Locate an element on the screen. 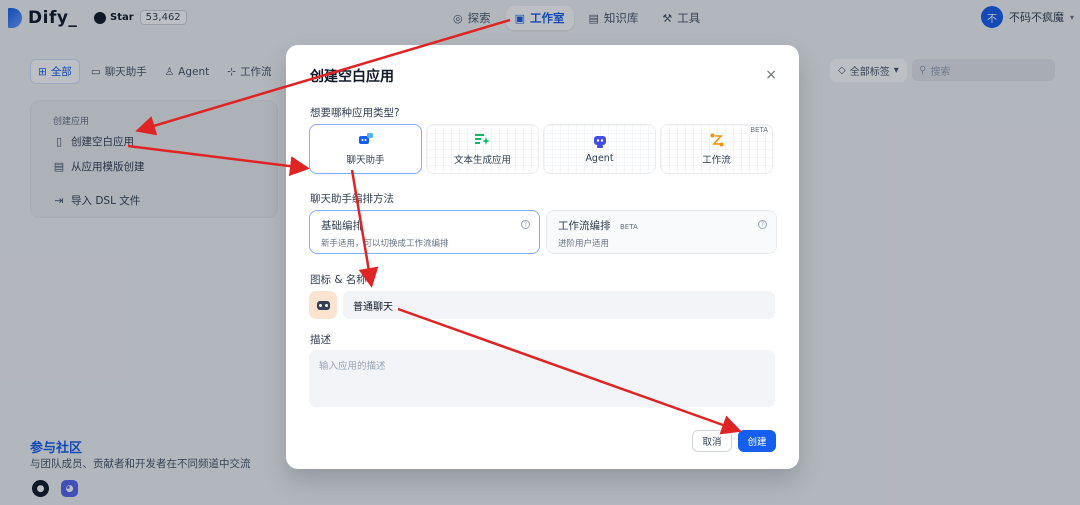 This screenshot has height=505, width=1080. app-type-workflow: BETA 工作流 is located at coordinates (716, 149).